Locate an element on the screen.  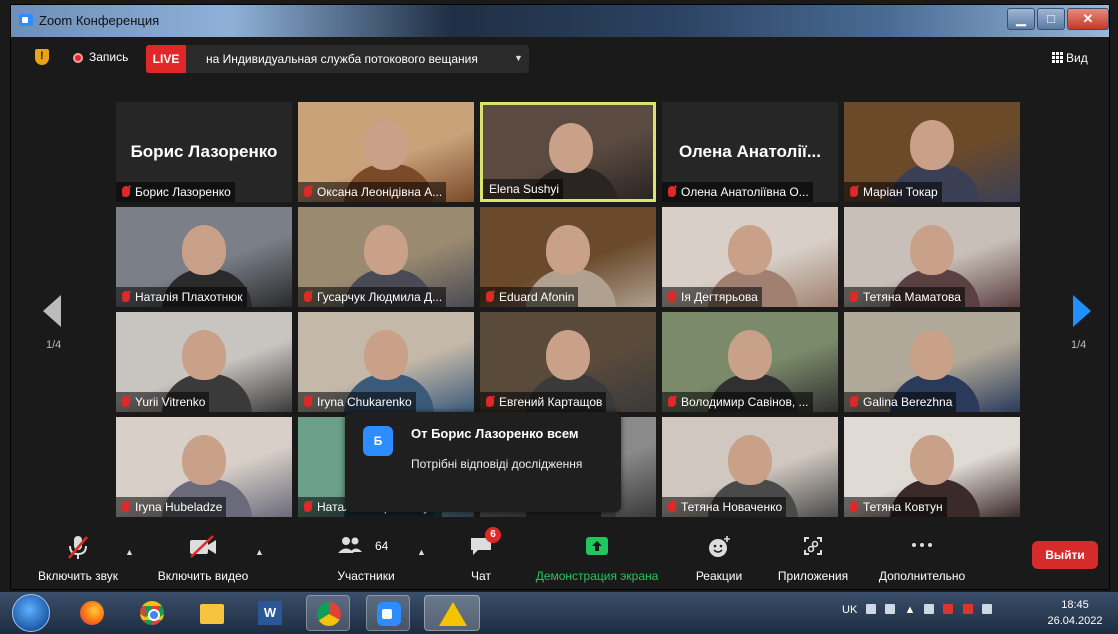
chrome-icon is located at coordinates (152, 613).